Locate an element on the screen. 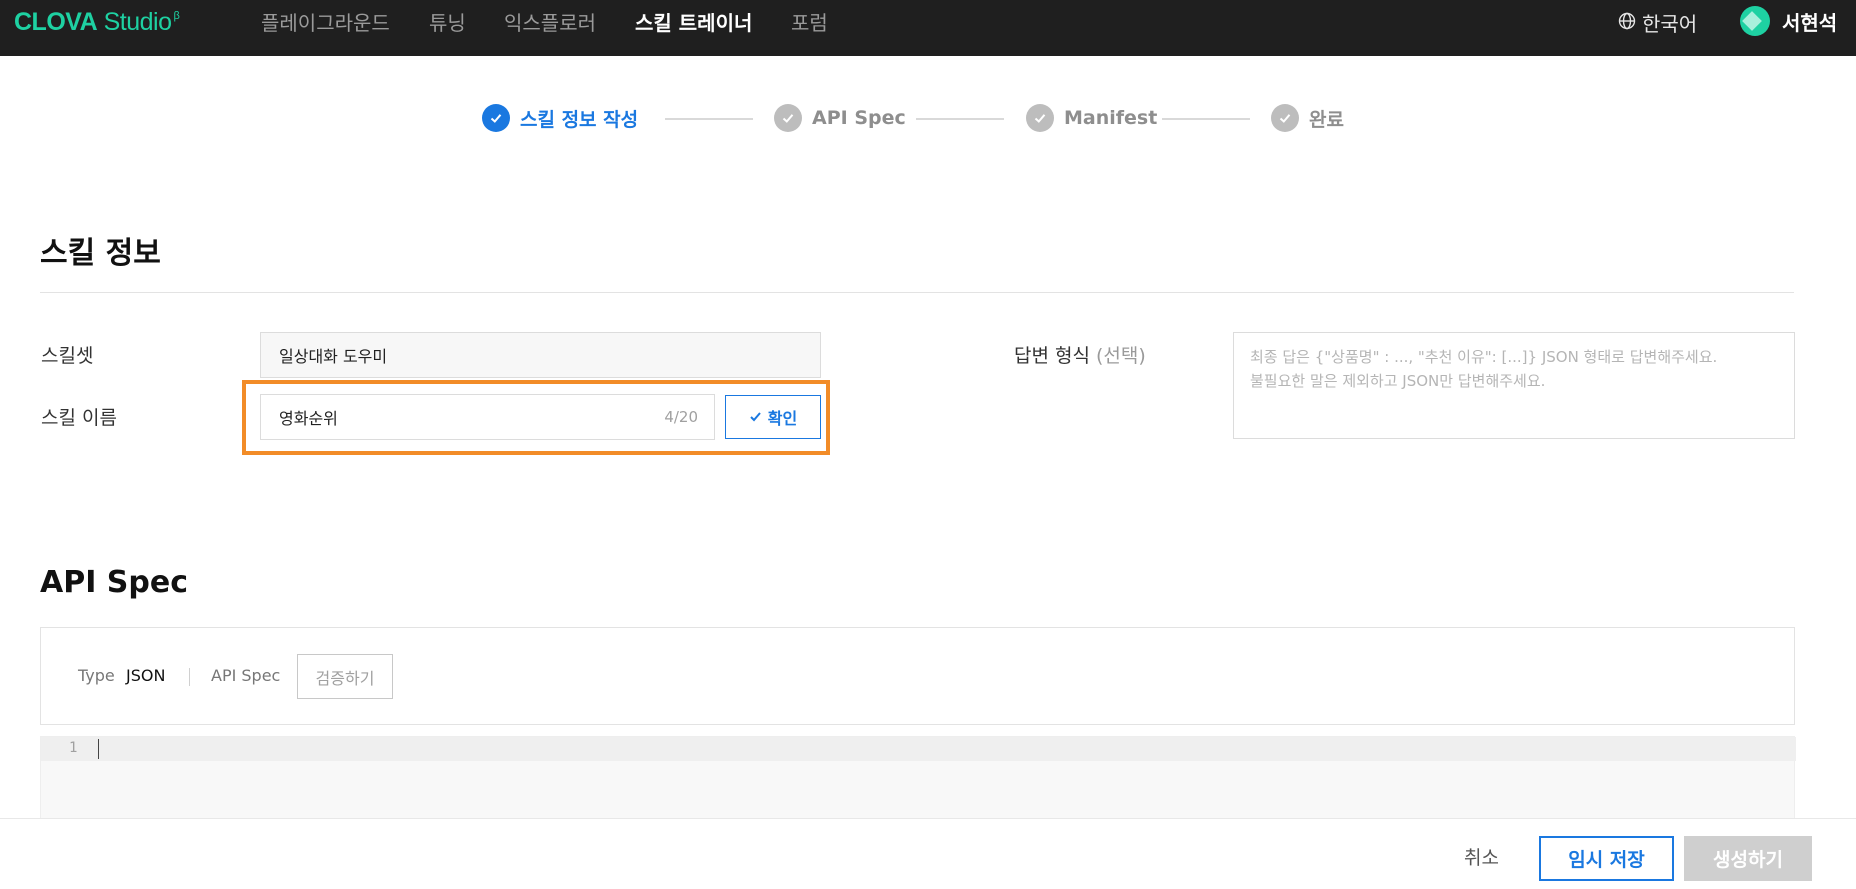 Image resolution: width=1856 pixels, height=889 pixels. step-label: API Spec is located at coordinates (859, 118).